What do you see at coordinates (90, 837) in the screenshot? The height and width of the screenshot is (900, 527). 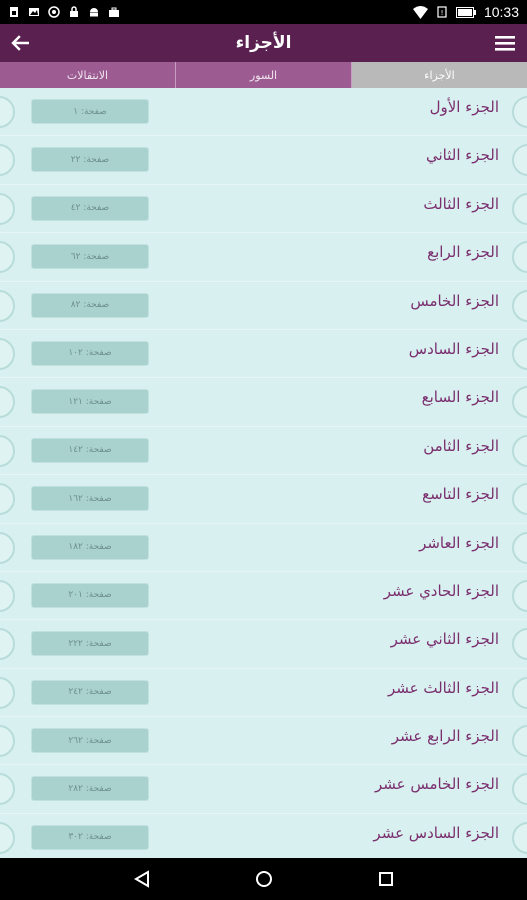 I see `page-number-button: صفحة: ٣٠٢` at bounding box center [90, 837].